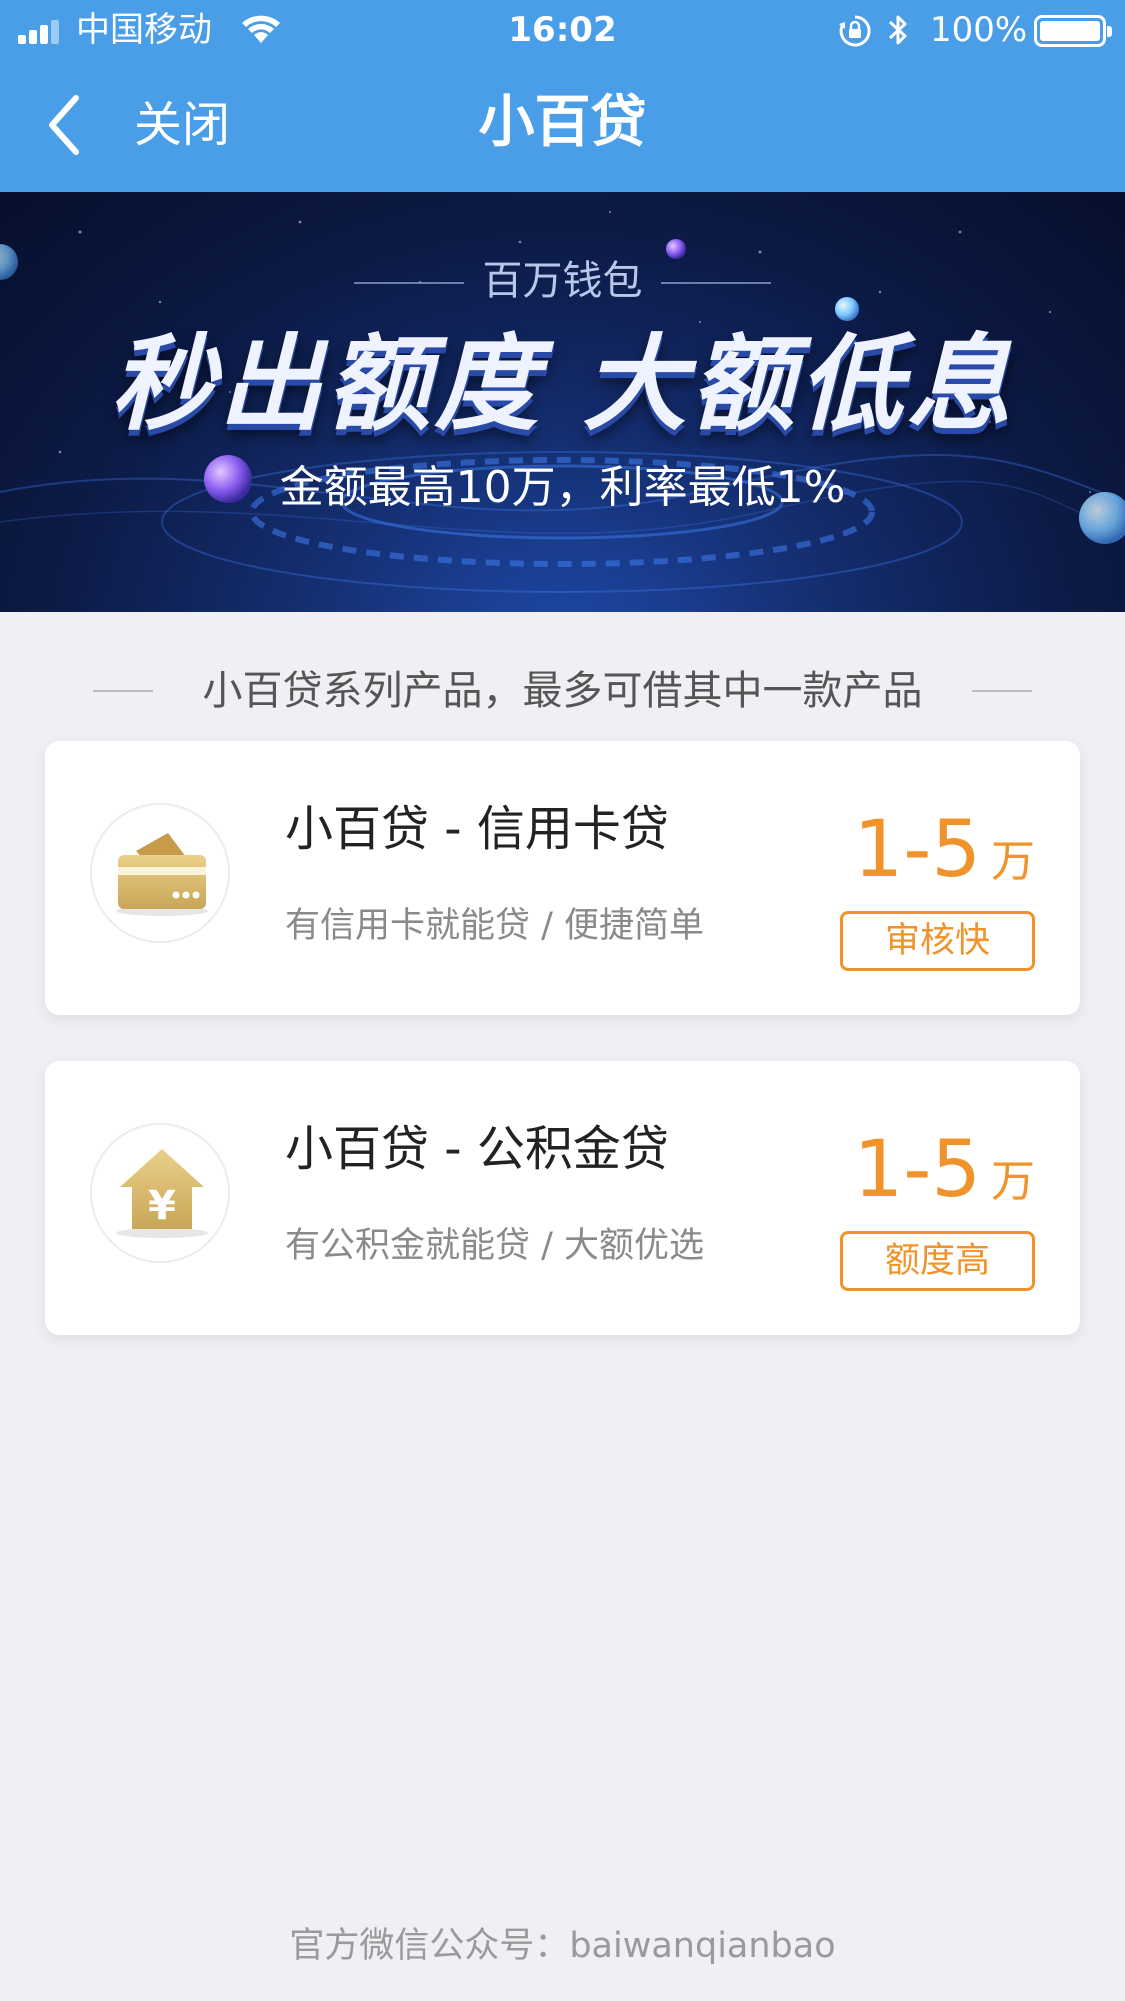 This screenshot has width=1125, height=2001. I want to click on status-bar: 中国移动 16:02 100%, so click(562, 30).